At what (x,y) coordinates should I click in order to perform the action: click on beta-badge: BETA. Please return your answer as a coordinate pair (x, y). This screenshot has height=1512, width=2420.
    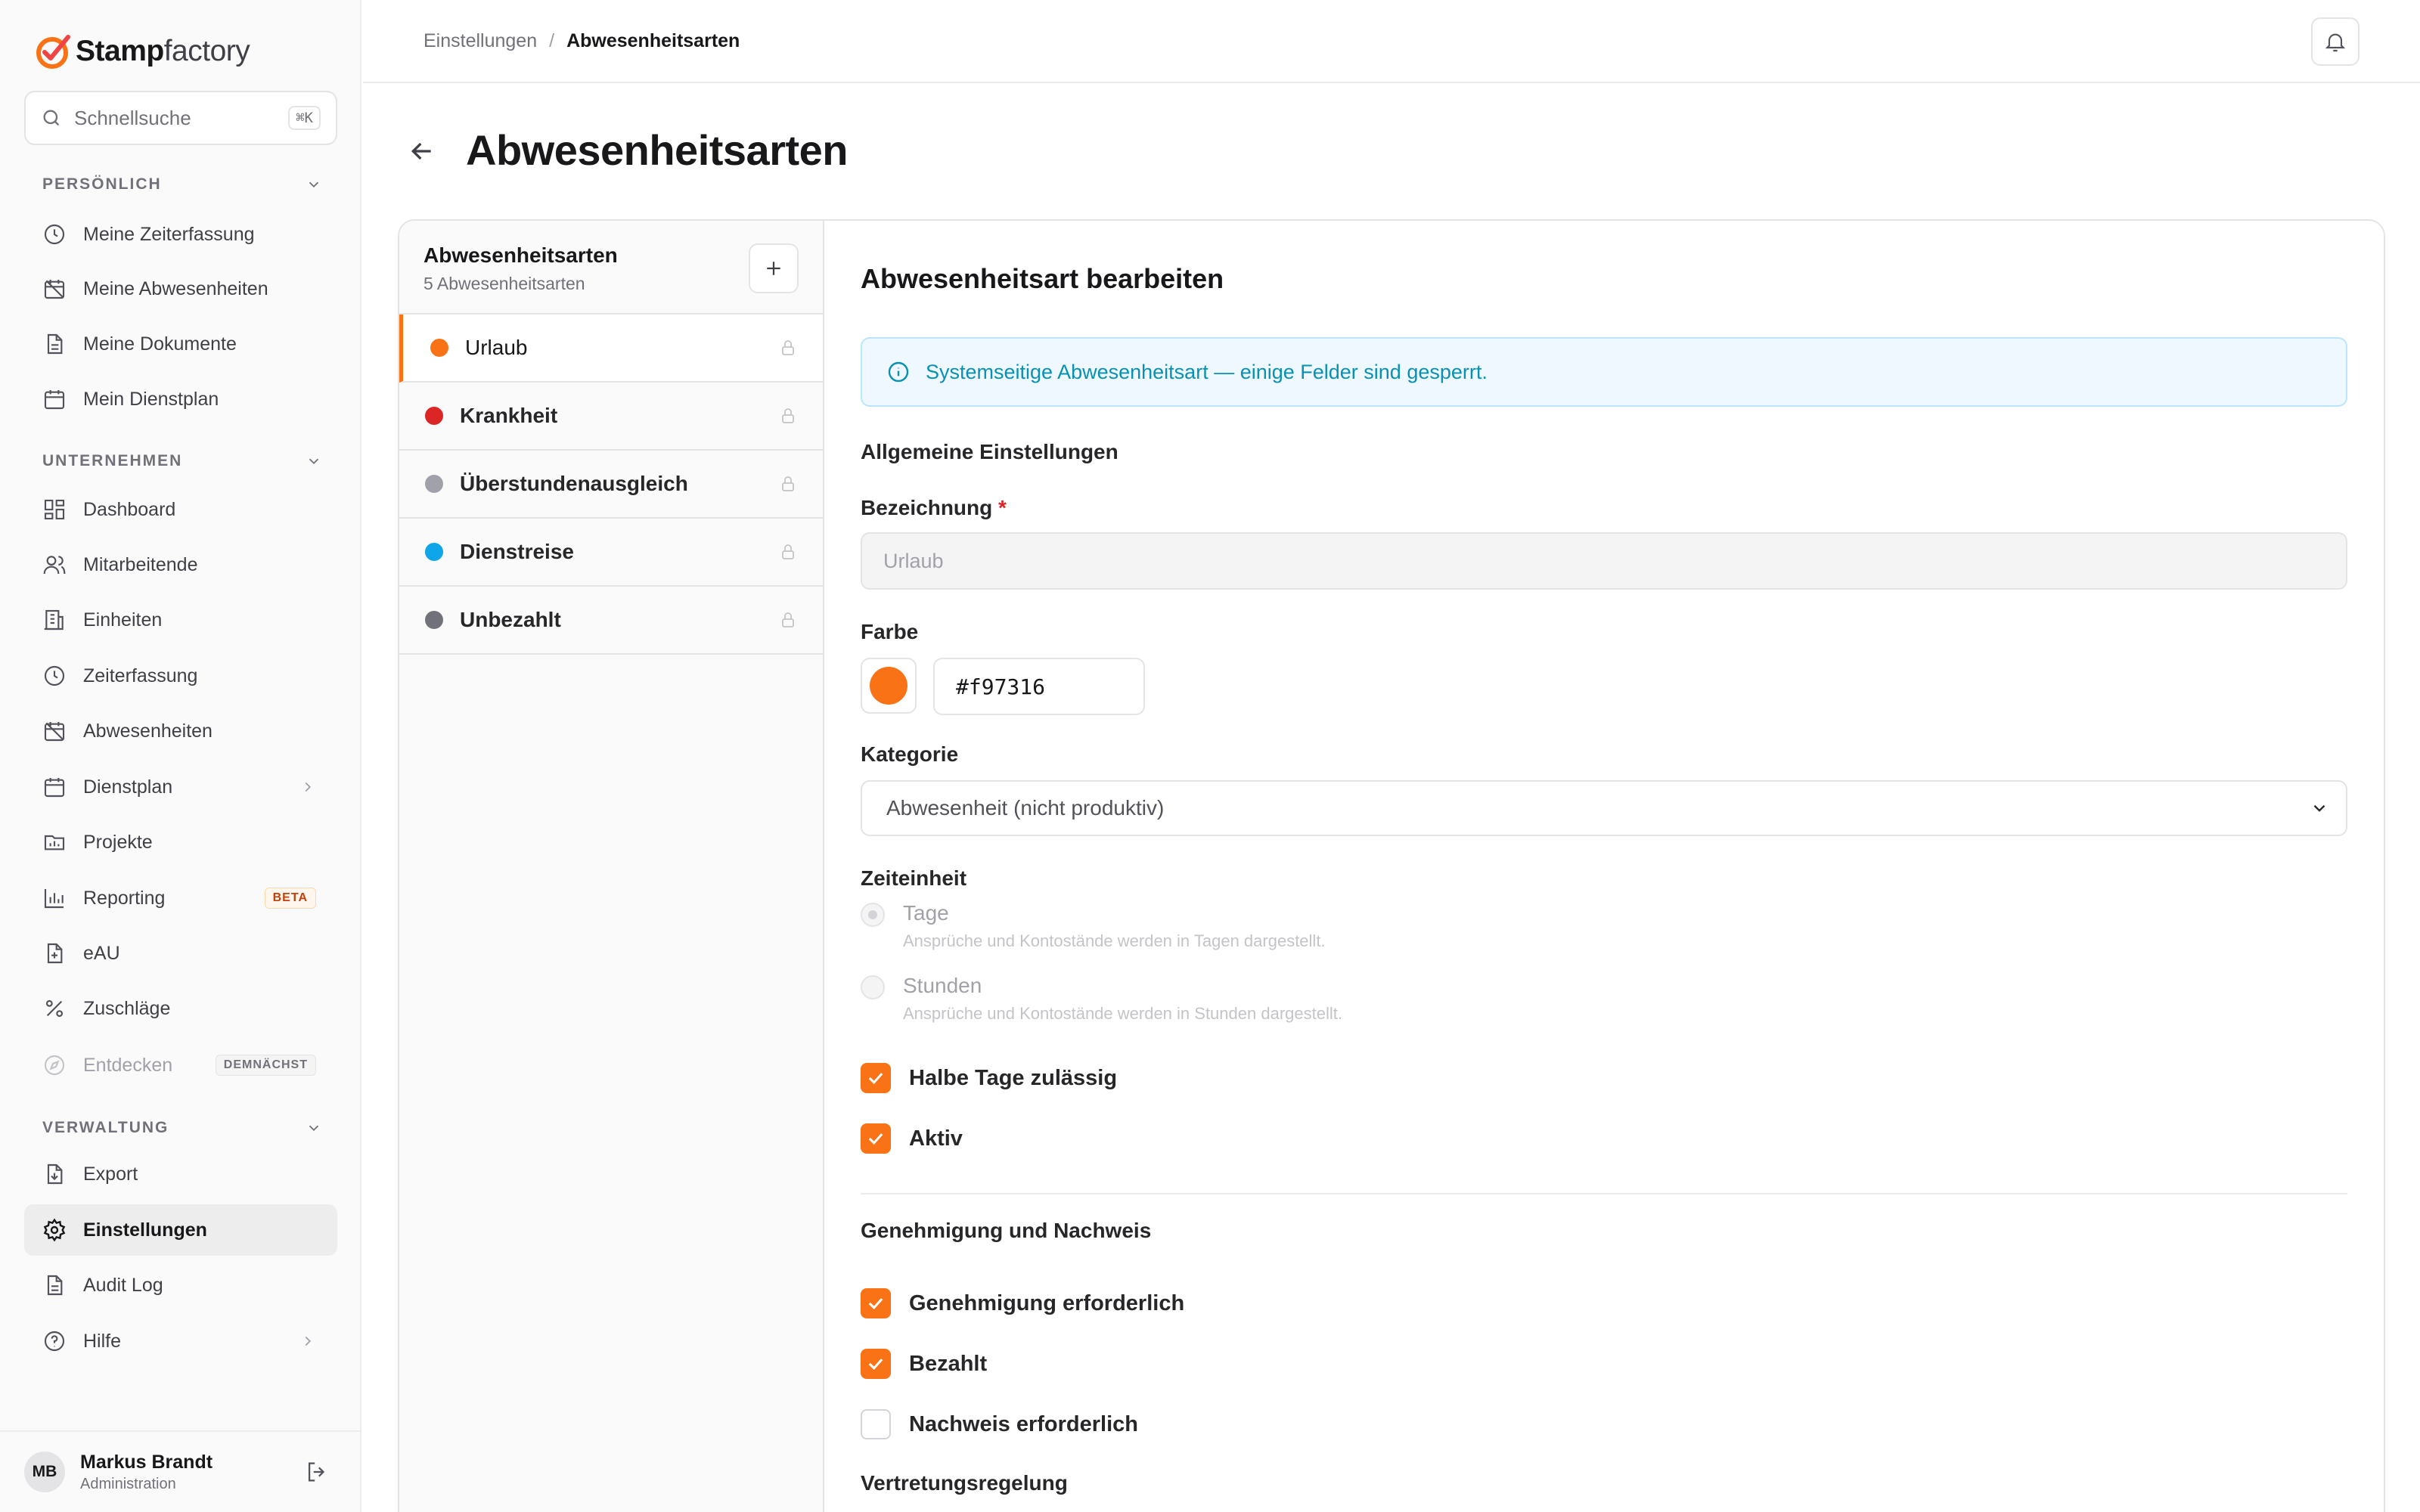
    Looking at the image, I should click on (290, 899).